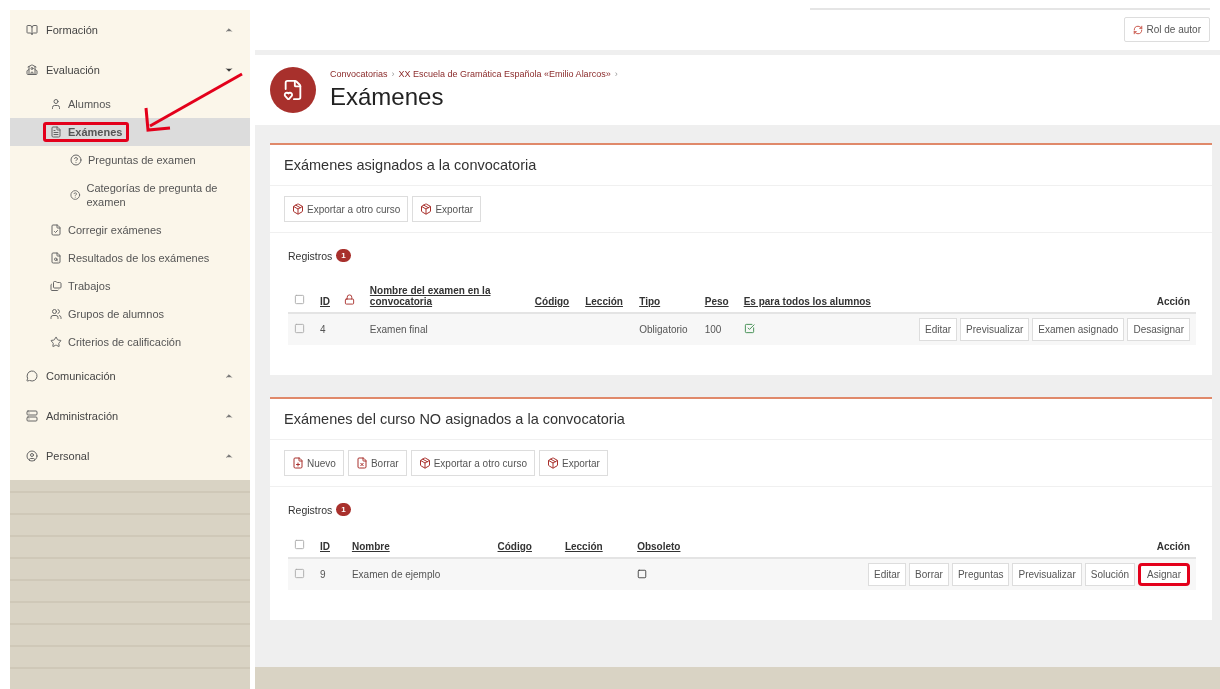 The width and height of the screenshot is (1220, 689). Describe the element at coordinates (1137, 29) in the screenshot. I see `refresh-icon` at that location.